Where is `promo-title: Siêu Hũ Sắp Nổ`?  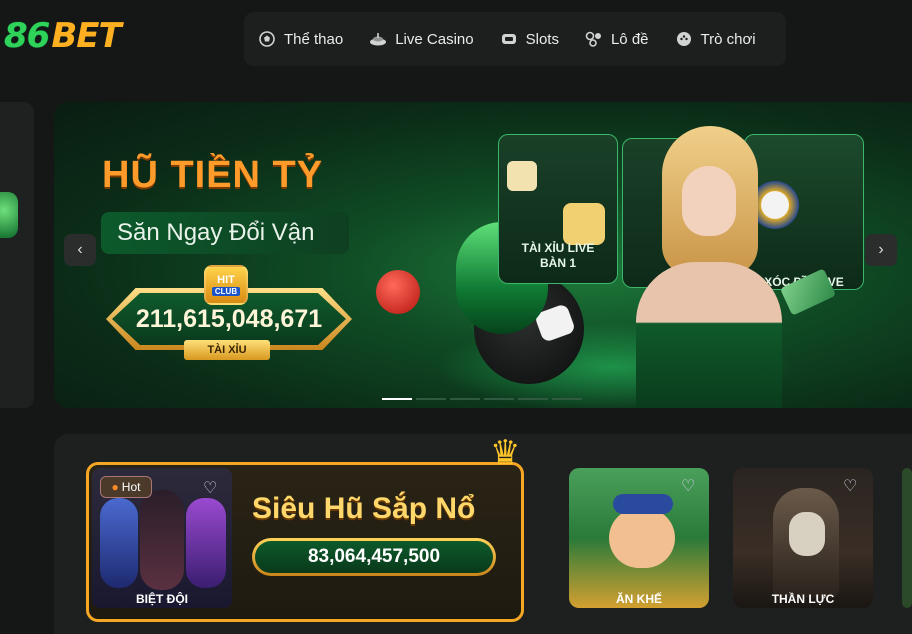
promo-title: Siêu Hũ Sắp Nổ is located at coordinates (364, 508).